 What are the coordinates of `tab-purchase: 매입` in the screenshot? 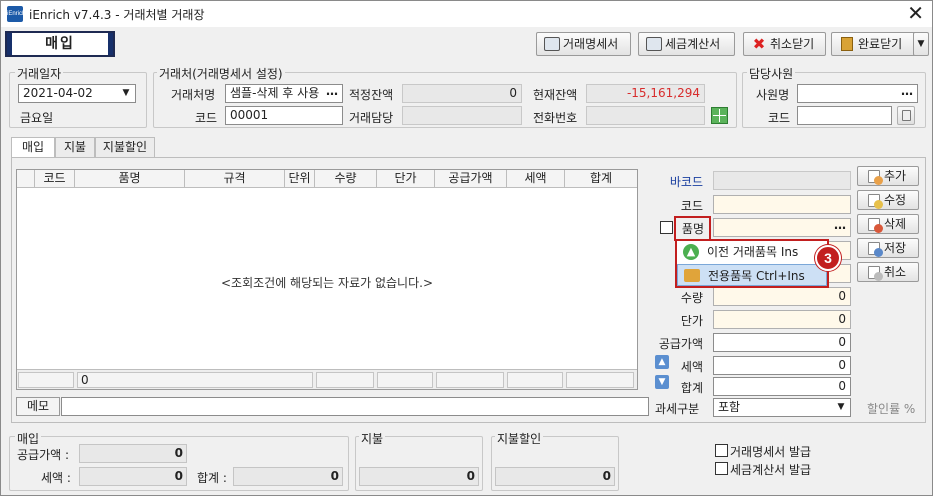 It's located at (33, 147).